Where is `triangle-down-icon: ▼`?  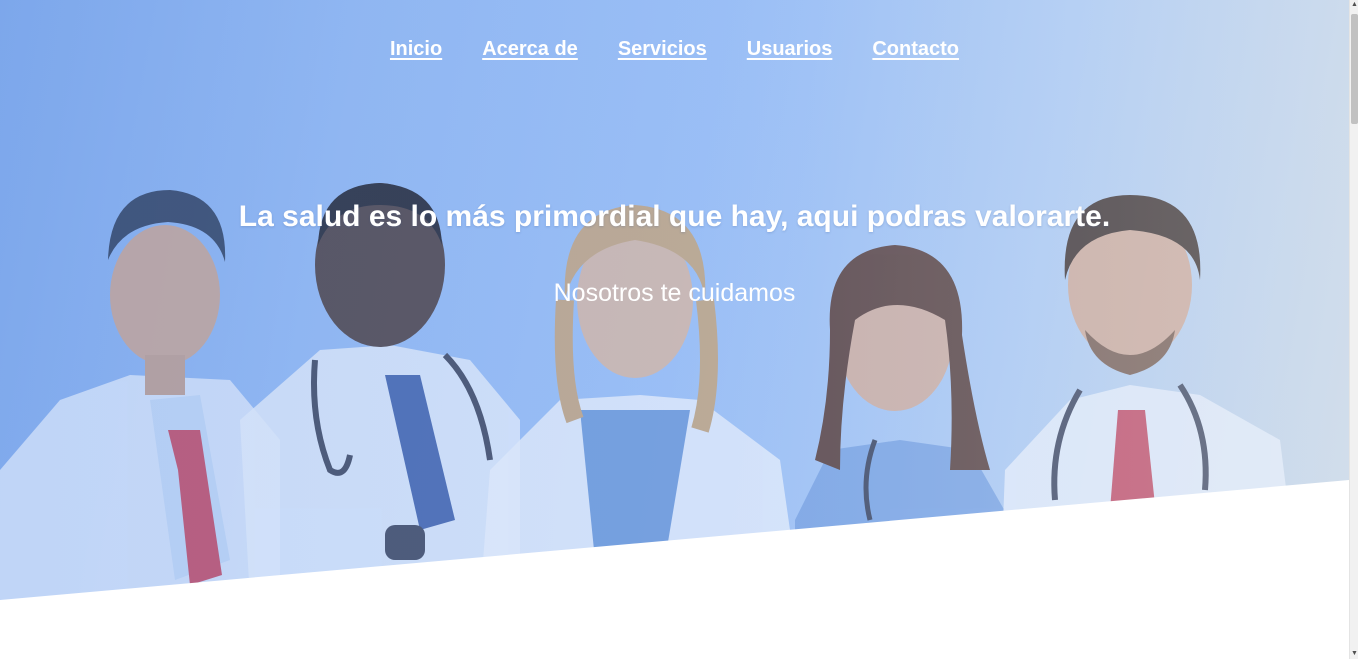
triangle-down-icon: ▼ is located at coordinates (1354, 654).